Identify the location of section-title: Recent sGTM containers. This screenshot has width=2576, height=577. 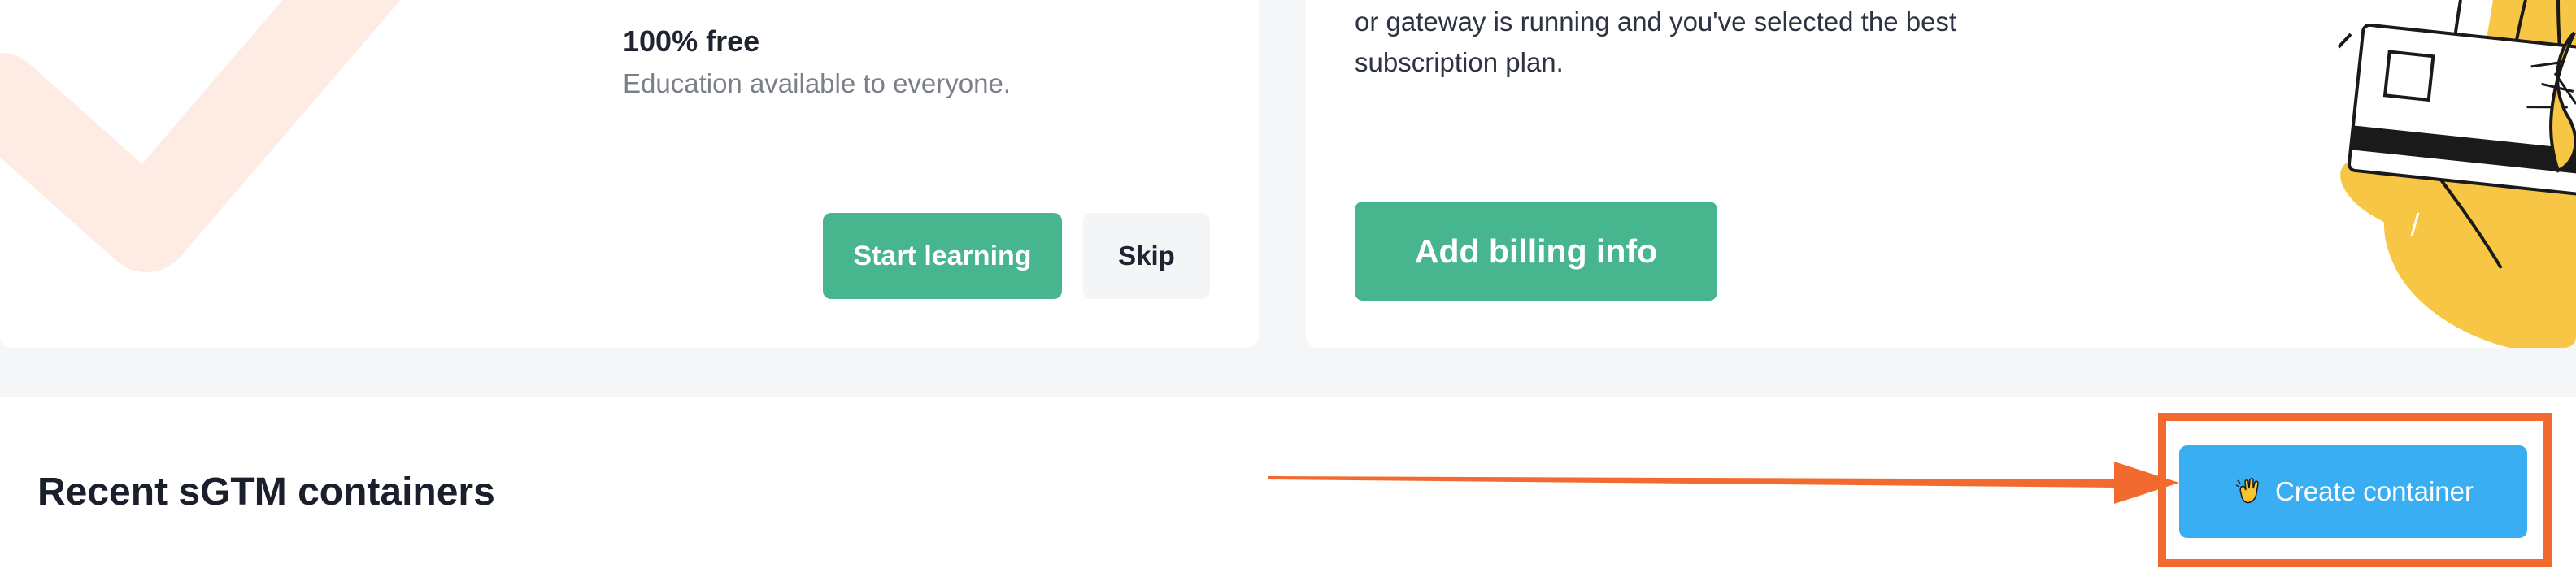
(266, 493).